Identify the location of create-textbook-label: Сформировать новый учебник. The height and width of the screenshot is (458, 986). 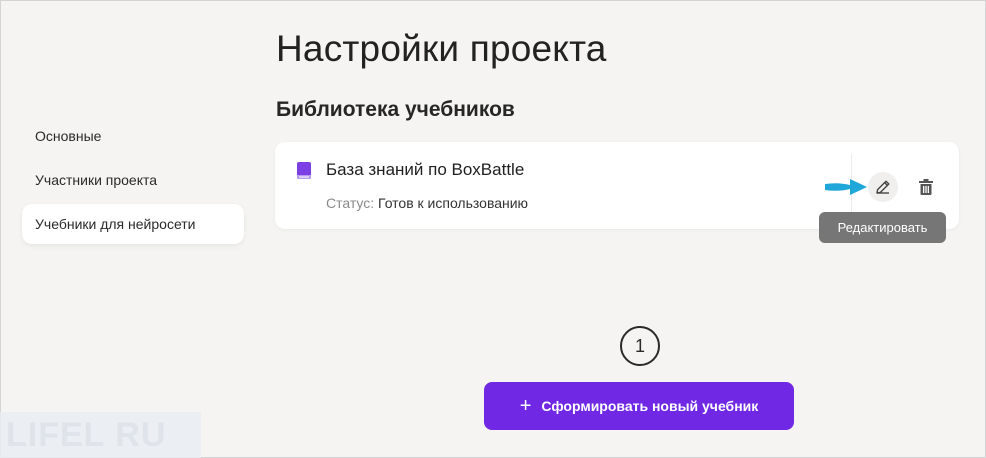
(650, 406).